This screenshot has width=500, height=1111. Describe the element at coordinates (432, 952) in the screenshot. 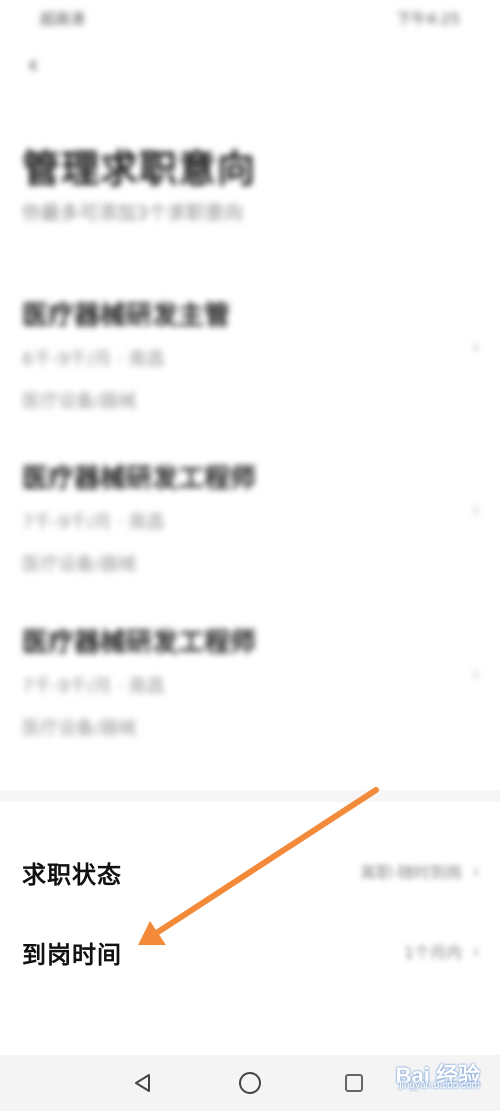

I see `arrival-time-value: 1个月内` at that location.